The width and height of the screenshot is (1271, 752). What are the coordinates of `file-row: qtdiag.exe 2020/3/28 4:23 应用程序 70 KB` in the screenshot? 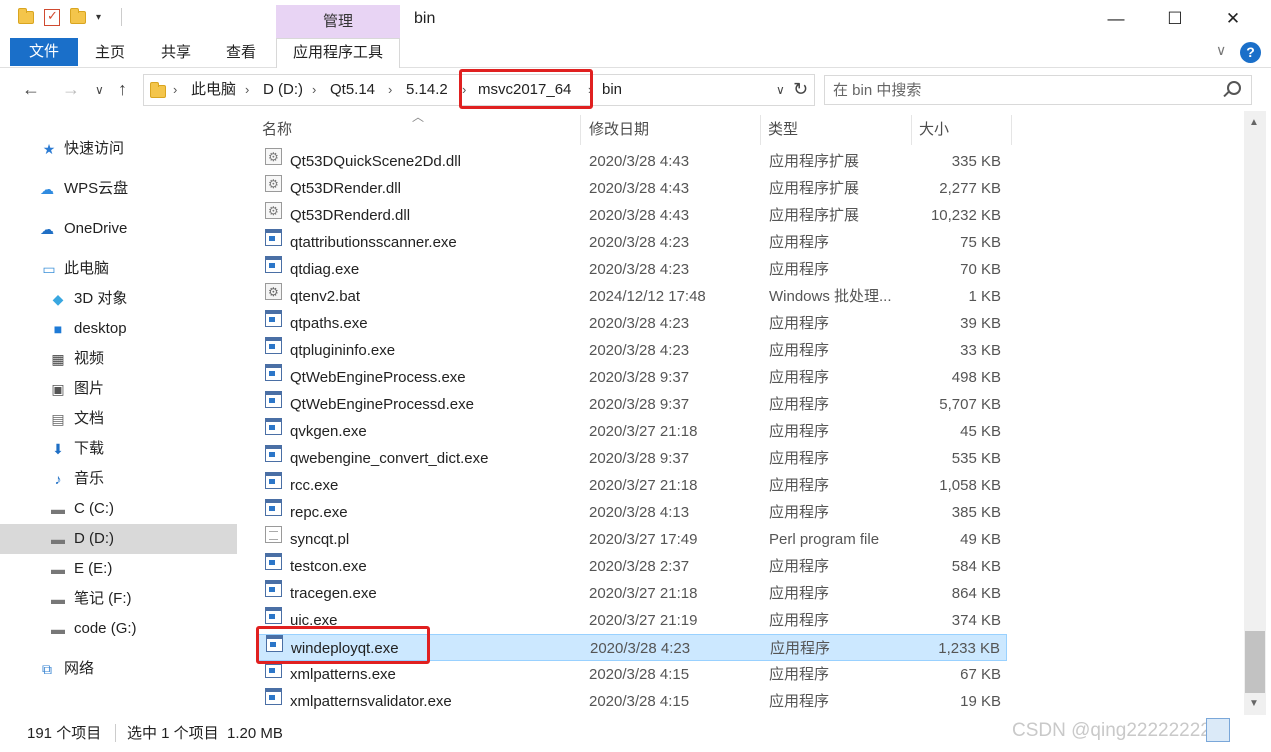 It's located at (632, 269).